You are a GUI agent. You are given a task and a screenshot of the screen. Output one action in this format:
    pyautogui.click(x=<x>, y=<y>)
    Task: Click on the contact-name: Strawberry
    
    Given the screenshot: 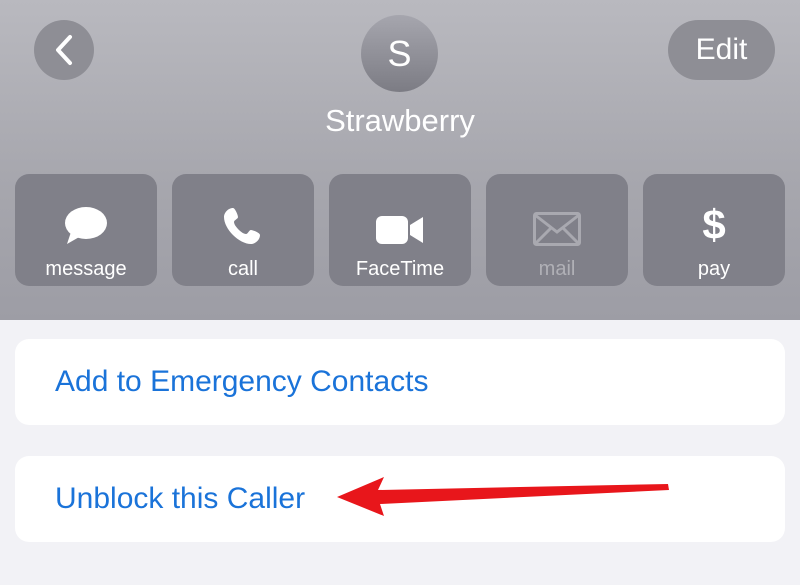 What is the action you would take?
    pyautogui.click(x=400, y=120)
    